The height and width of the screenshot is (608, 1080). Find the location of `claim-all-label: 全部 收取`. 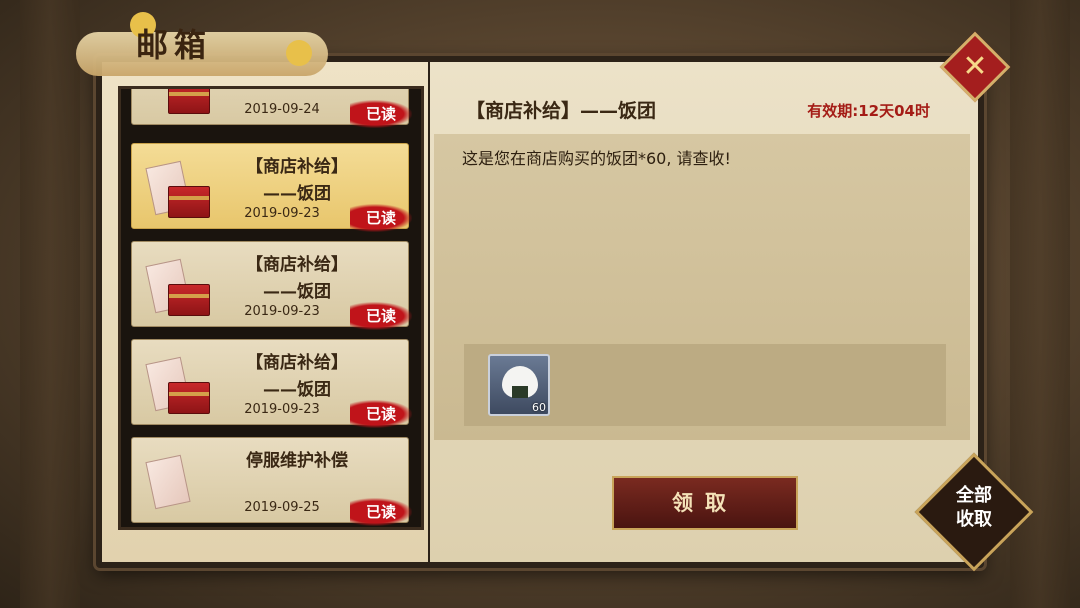

claim-all-label: 全部 收取 is located at coordinates (974, 507).